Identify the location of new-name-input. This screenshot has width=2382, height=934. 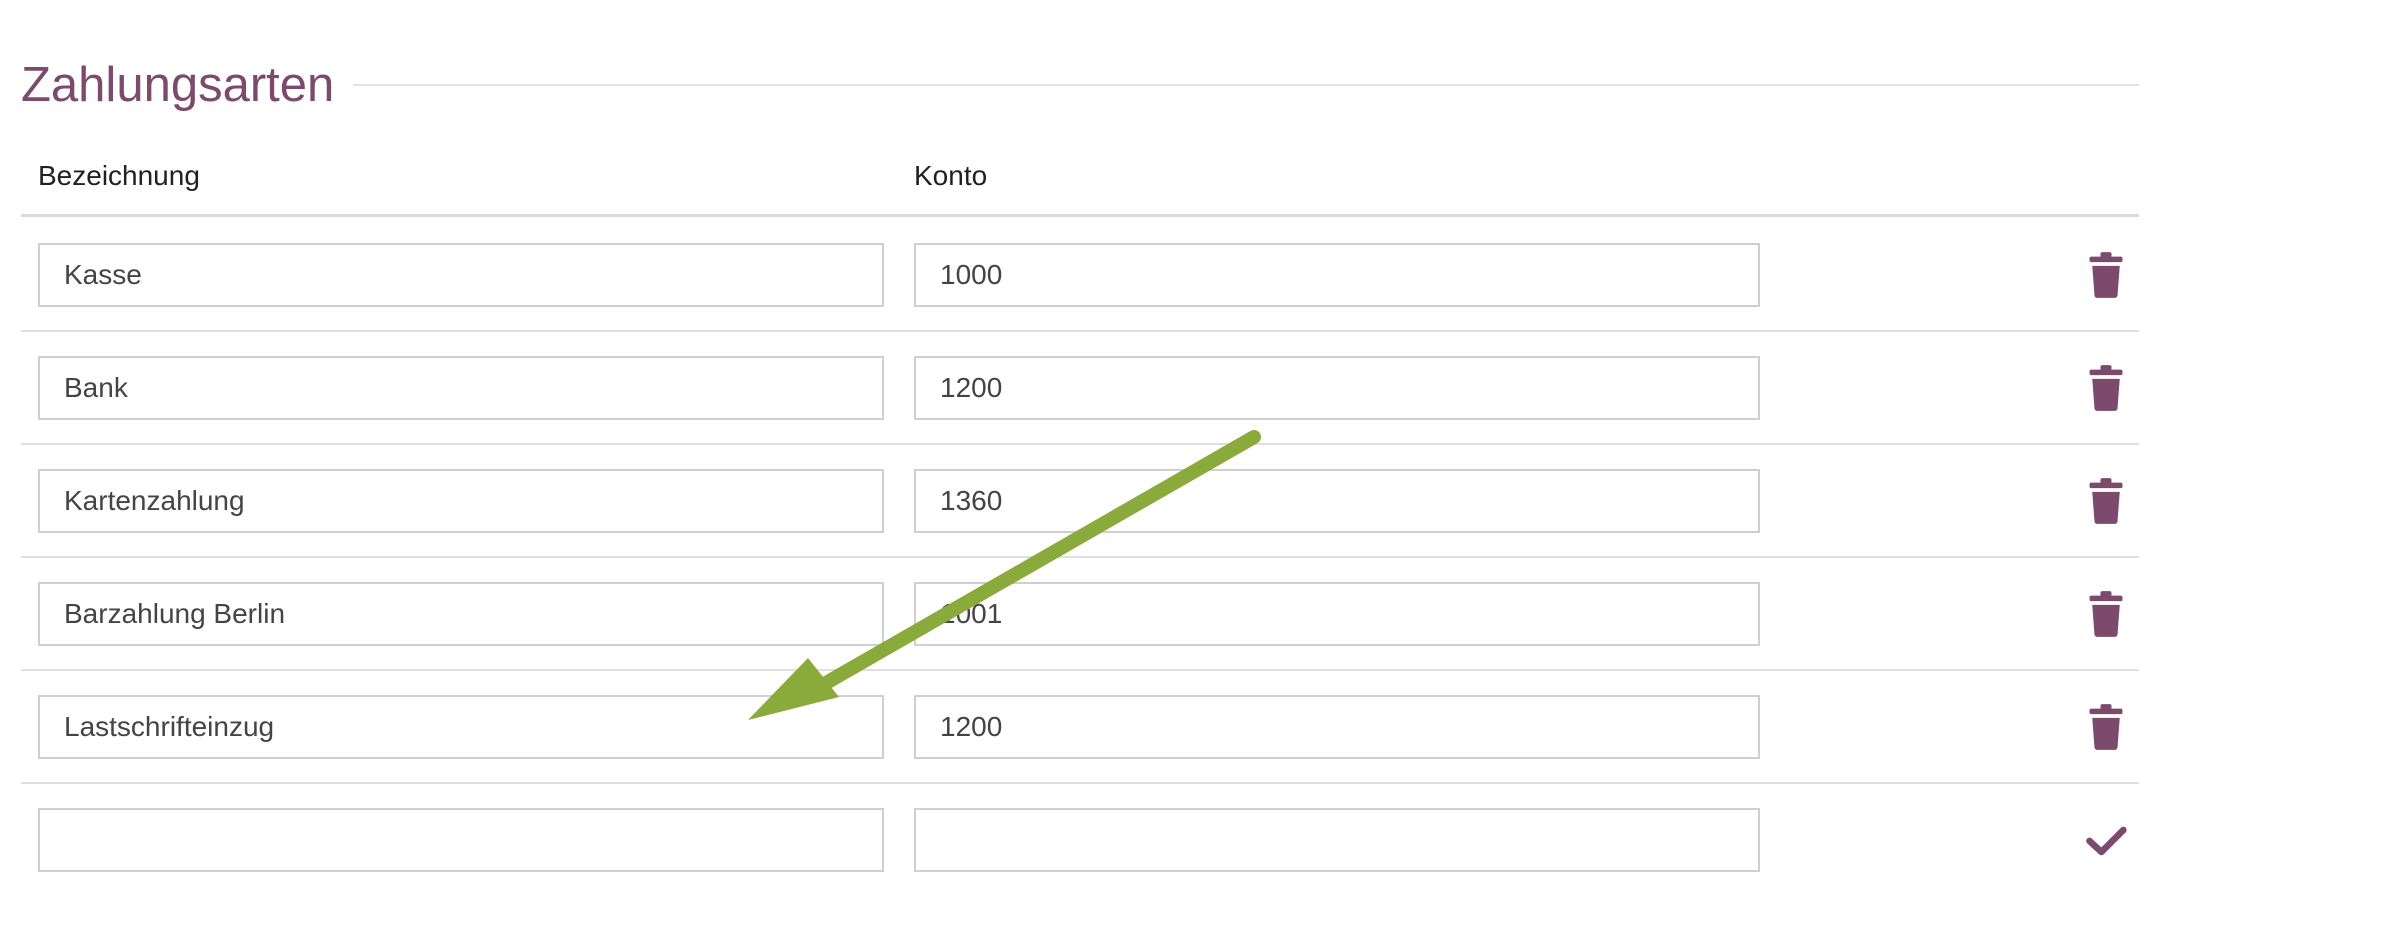
(461, 840).